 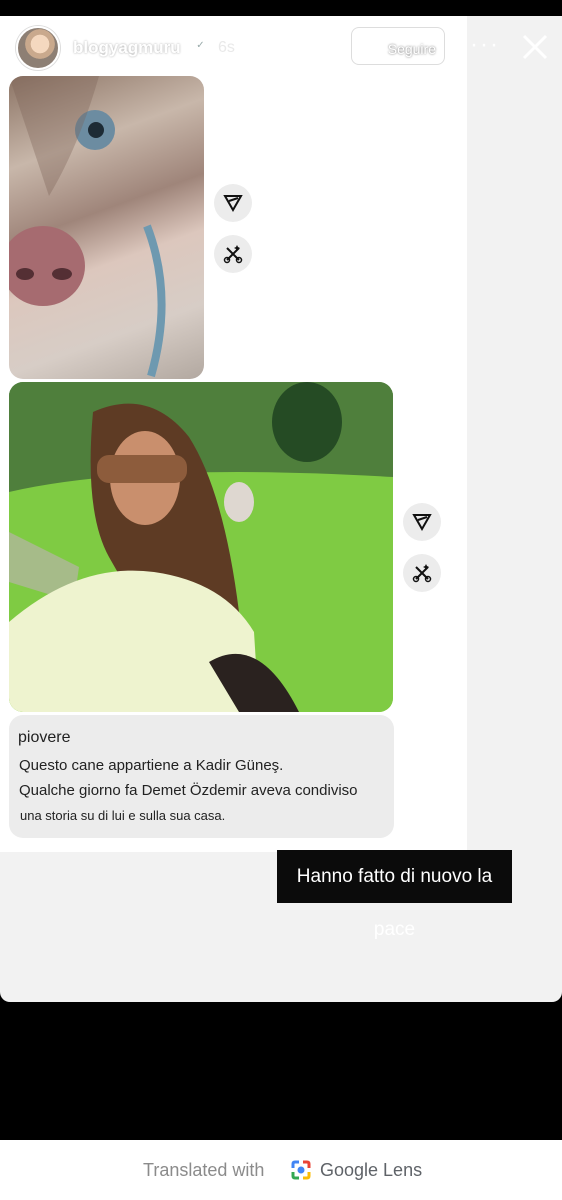 What do you see at coordinates (151, 765) in the screenshot?
I see `caption-line-1: Questo cane appartiene a Kadir Güneş.` at bounding box center [151, 765].